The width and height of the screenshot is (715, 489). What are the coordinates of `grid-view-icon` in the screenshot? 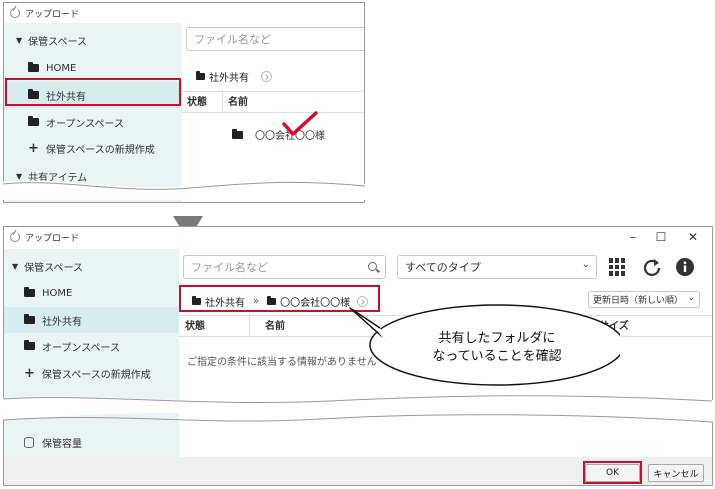 It's located at (618, 267).